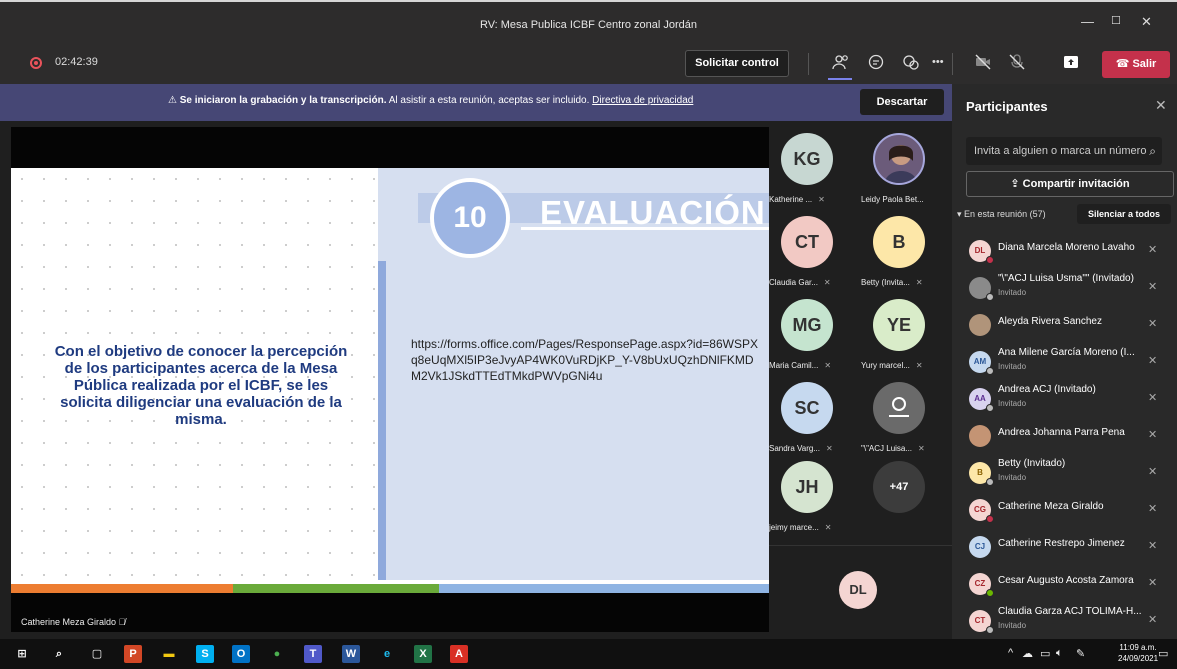 The image size is (1177, 669). I want to click on participant-row: CZ Cesar Augusto Acosta Zamora ✕, so click(1064, 585).